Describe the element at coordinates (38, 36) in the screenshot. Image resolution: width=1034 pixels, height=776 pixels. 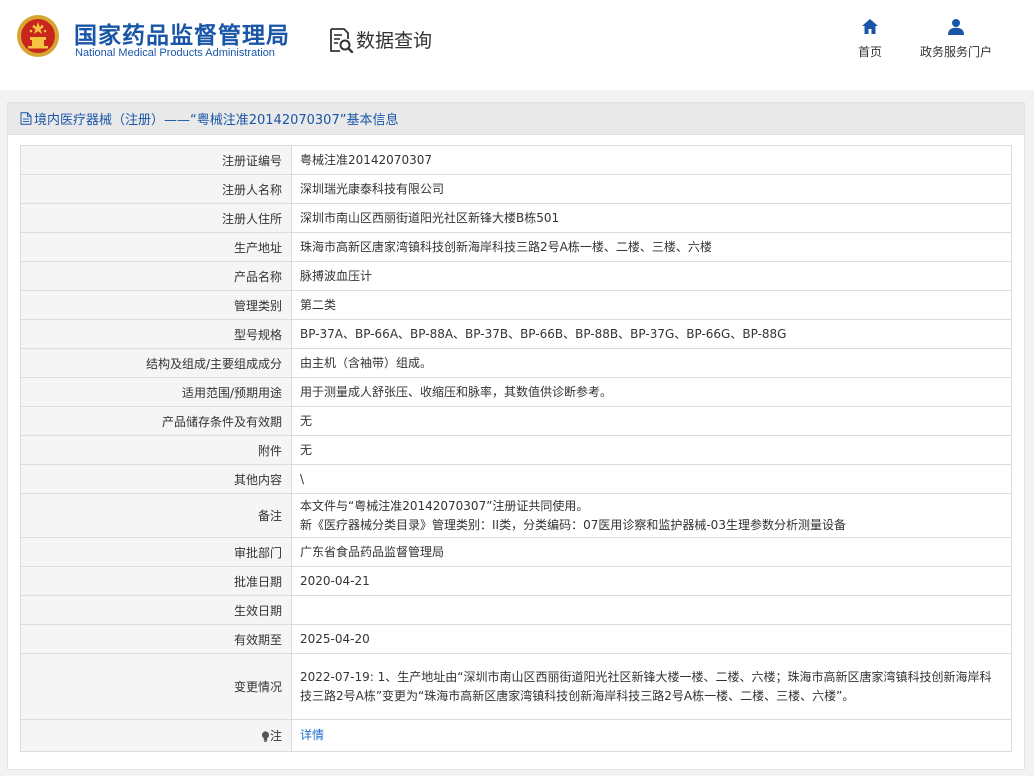
I see `national-emblem-icon` at that location.